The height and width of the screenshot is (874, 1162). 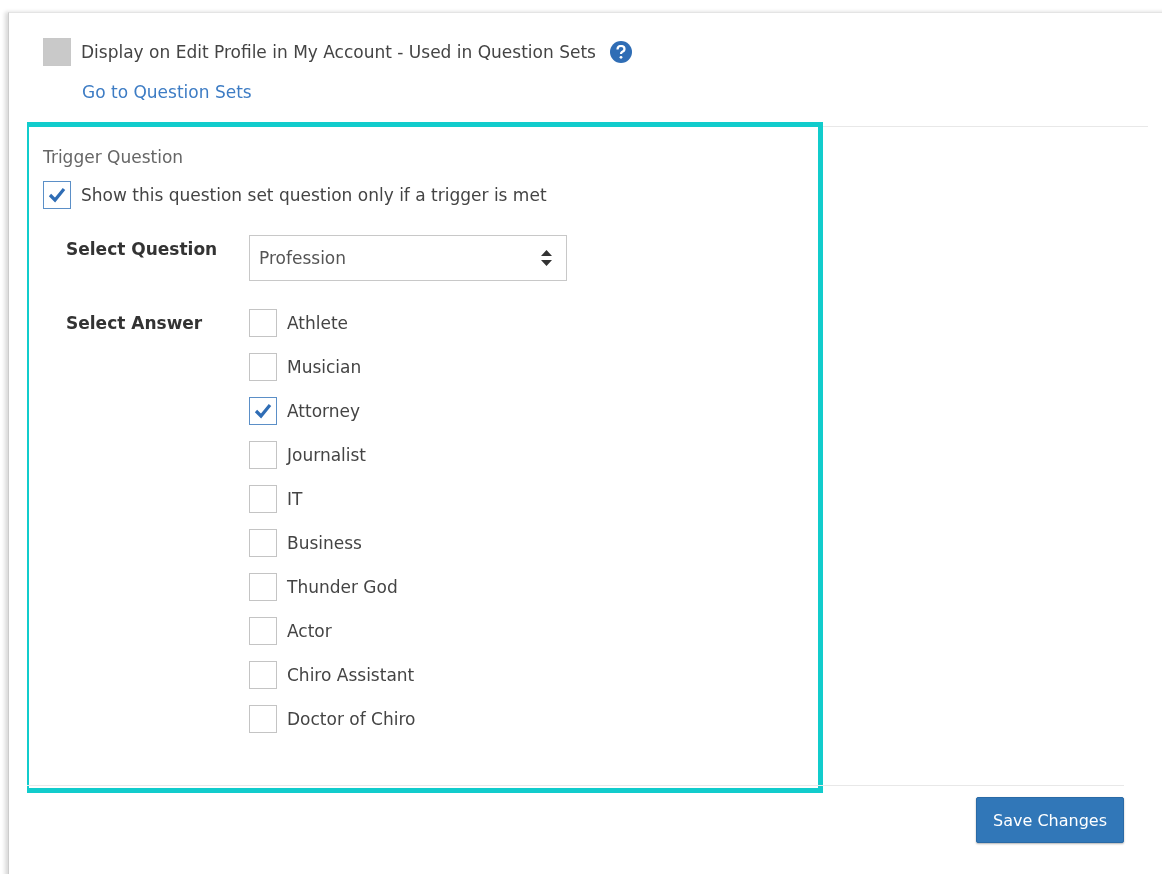 I want to click on help-icon, so click(x=620, y=52).